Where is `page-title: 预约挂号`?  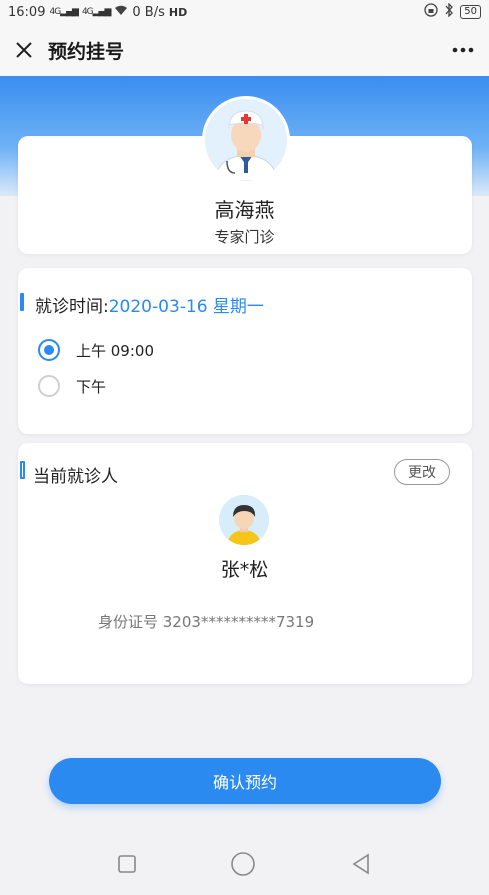 page-title: 预约挂号 is located at coordinates (86, 51).